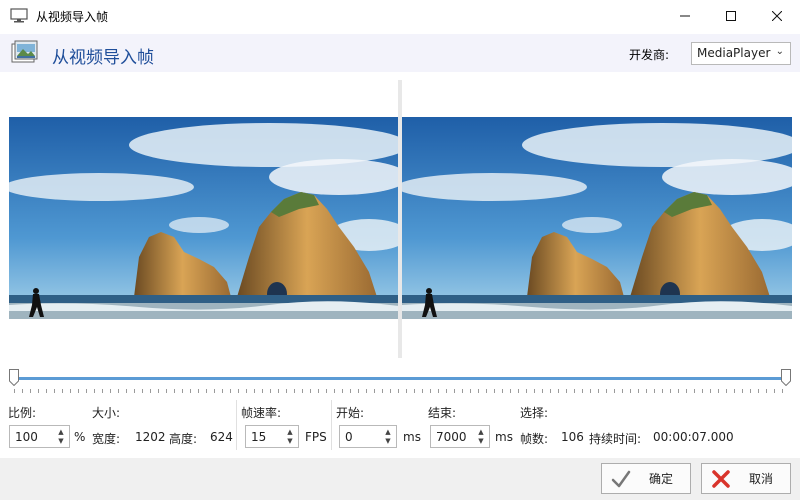  I want to click on fps-spinner: 15 ▲ ▼, so click(272, 436).